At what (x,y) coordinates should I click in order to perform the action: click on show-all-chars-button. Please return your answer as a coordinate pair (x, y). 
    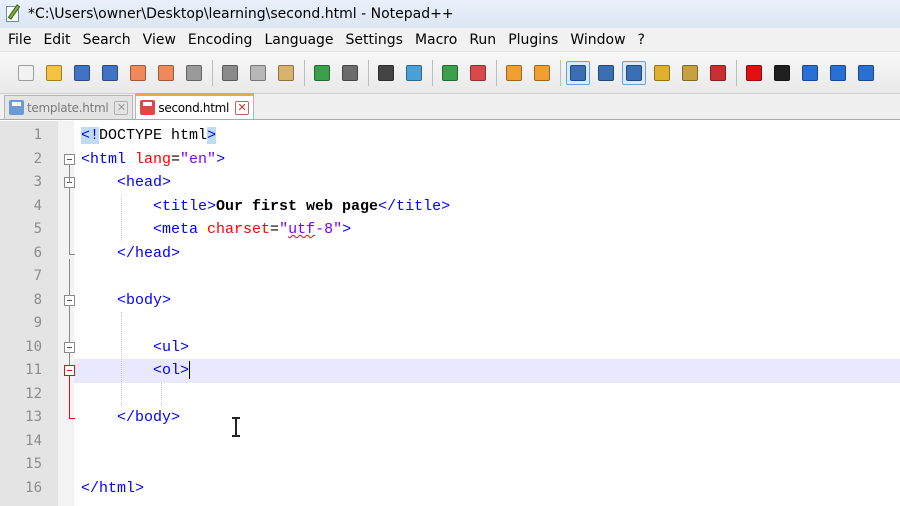
    Looking at the image, I should click on (606, 73).